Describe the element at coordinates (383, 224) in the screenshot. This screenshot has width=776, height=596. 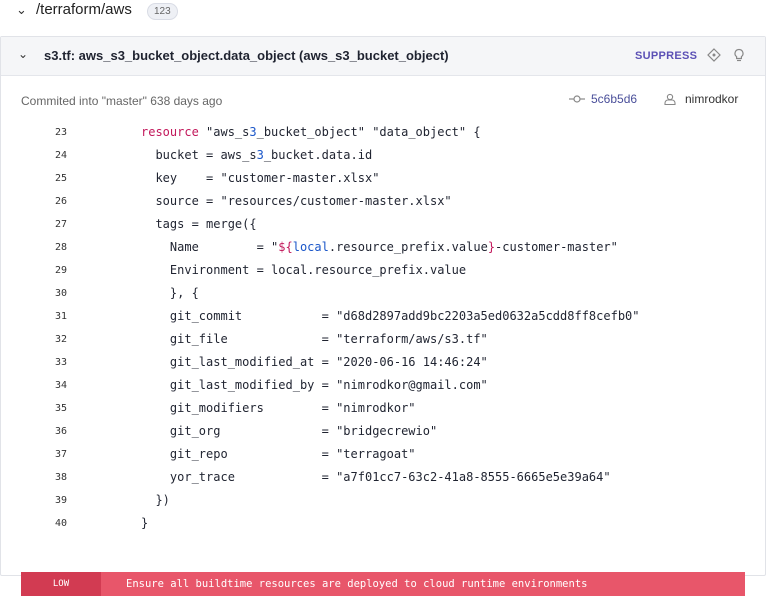
I see `code-line: 27 tags = merge({` at that location.